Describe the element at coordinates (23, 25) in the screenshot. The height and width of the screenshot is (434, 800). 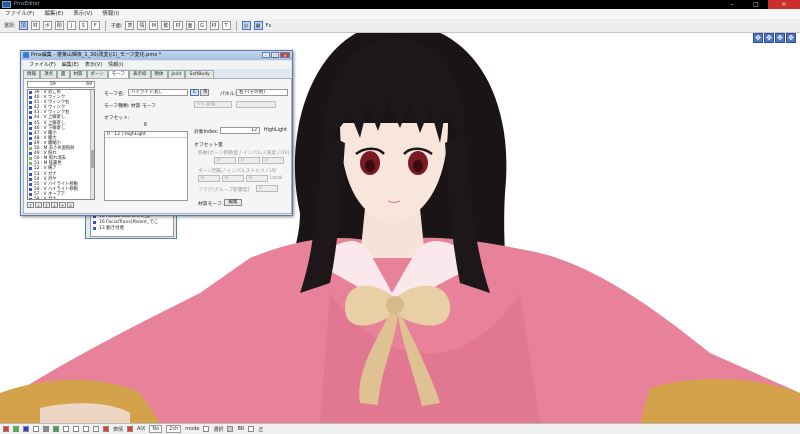
I see `vertex-select-button: 頂` at that location.